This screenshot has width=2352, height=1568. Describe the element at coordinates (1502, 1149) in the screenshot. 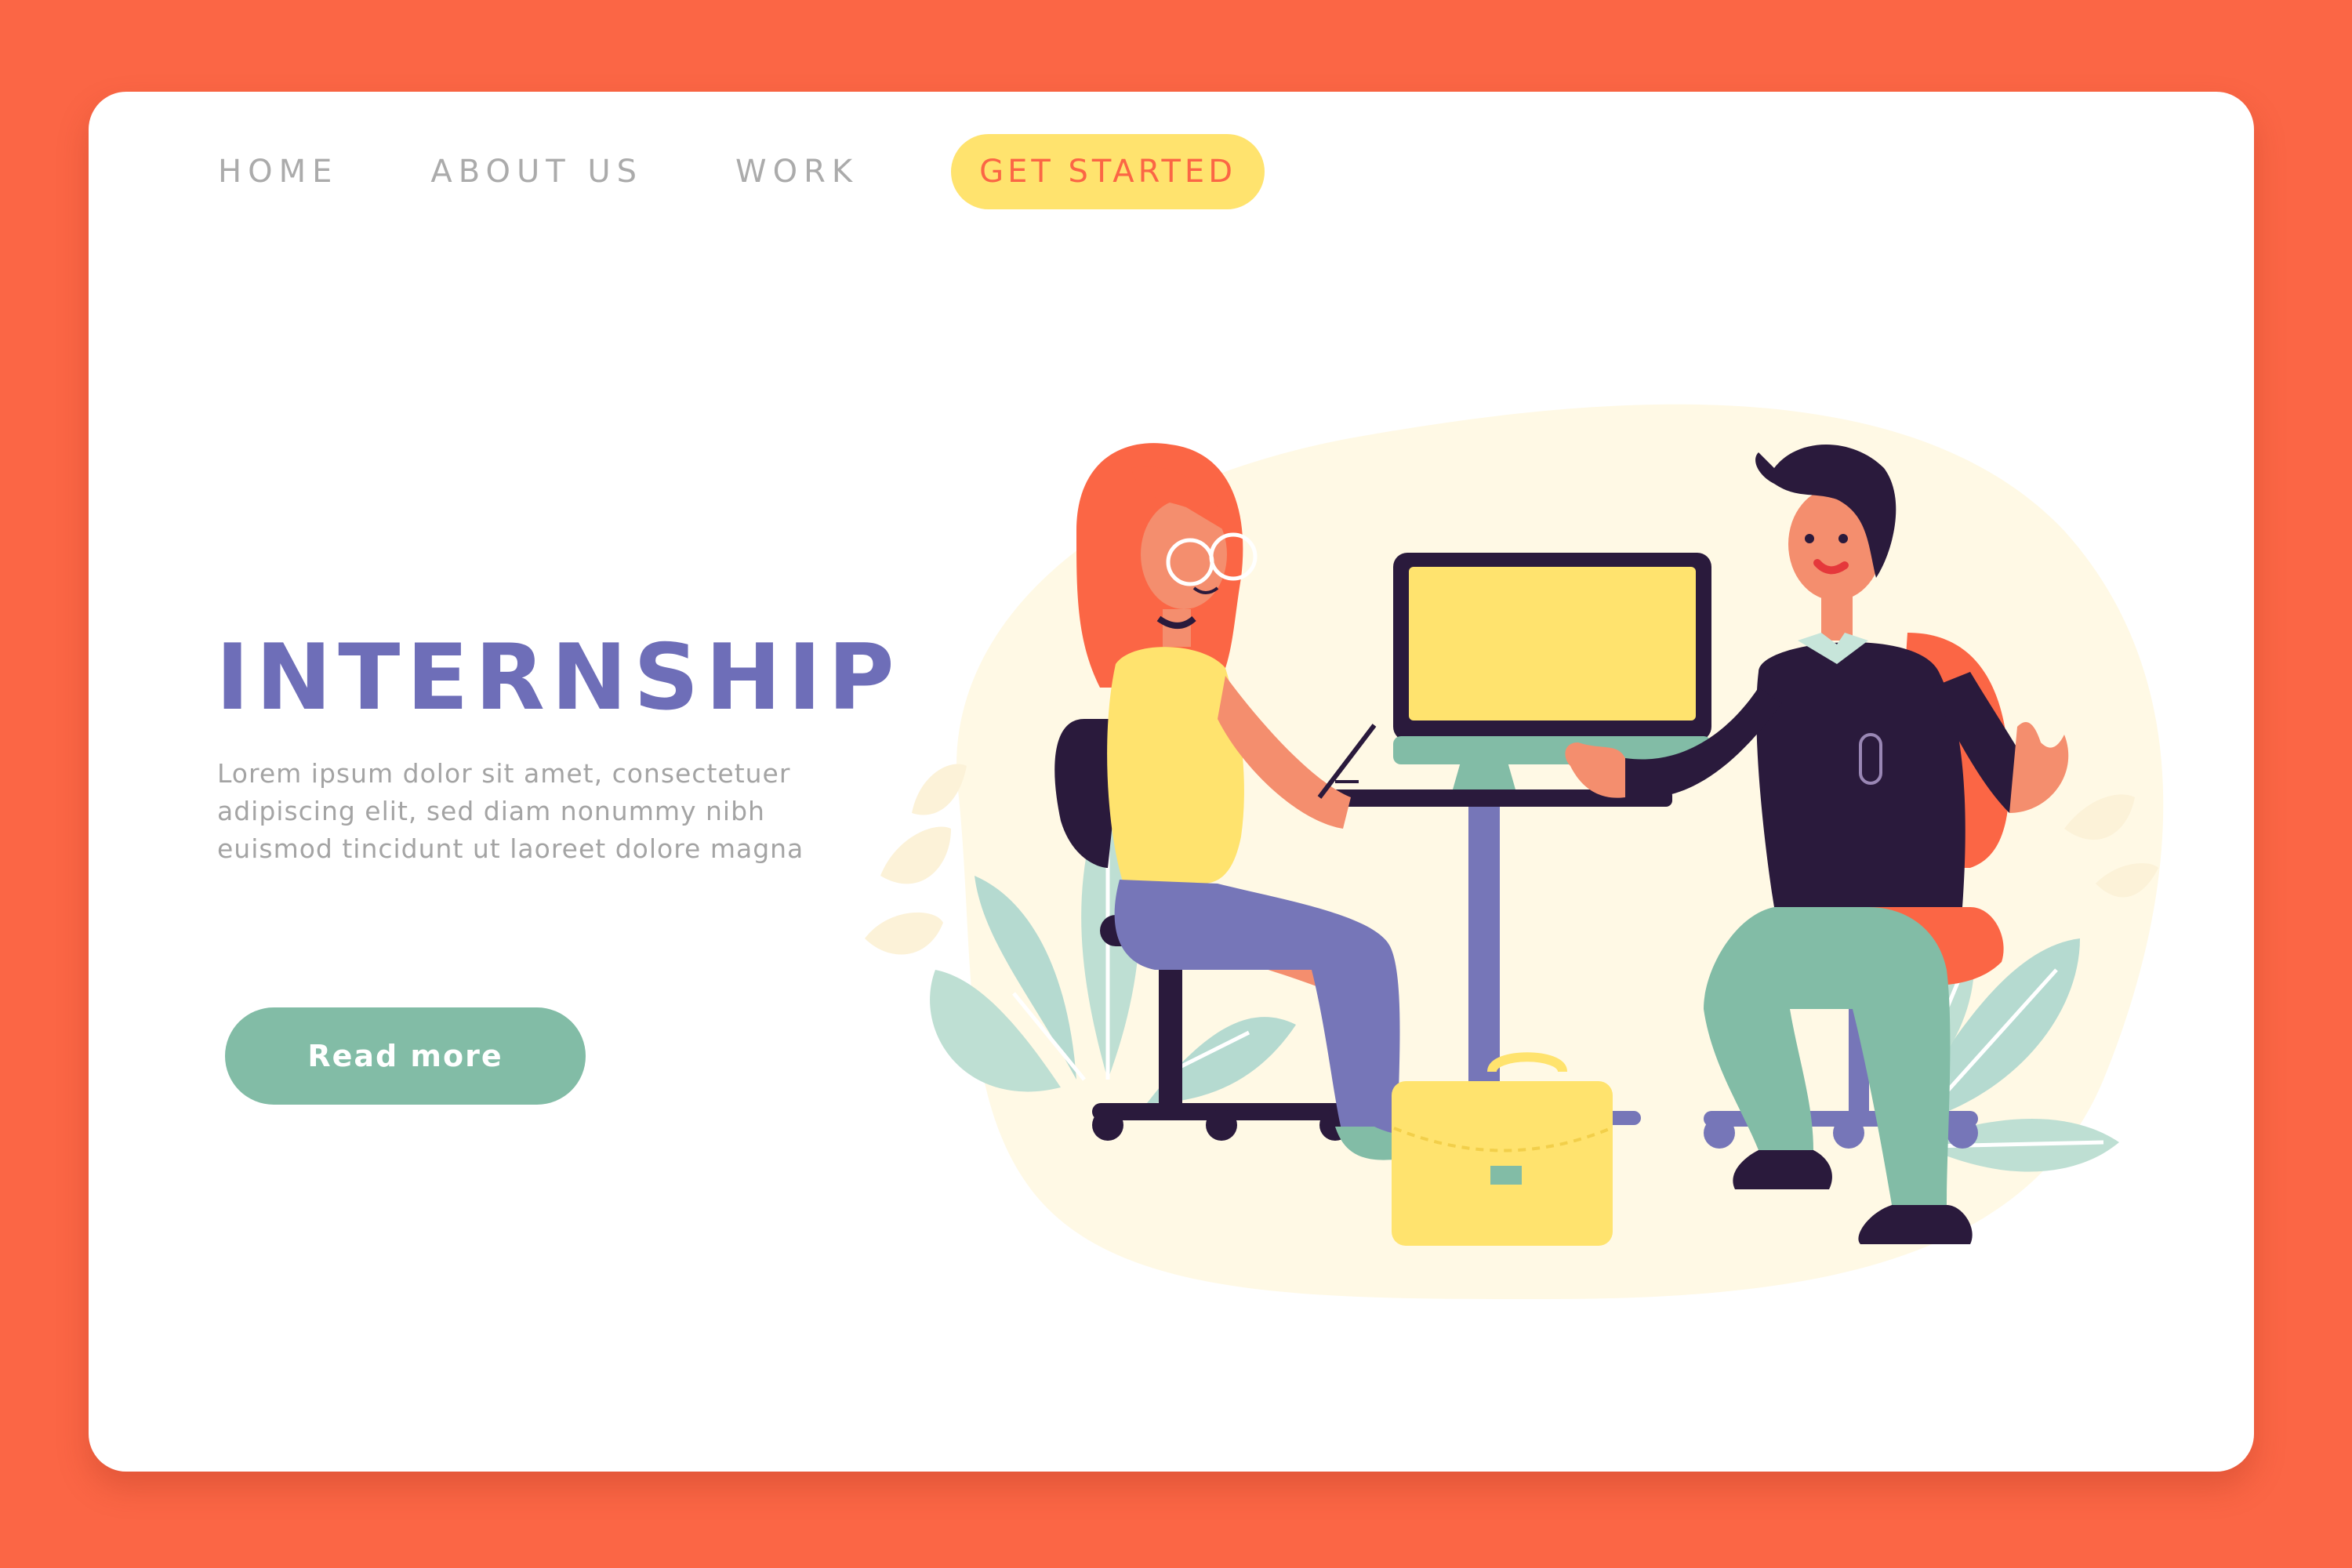

I see `briefcase-icon` at that location.